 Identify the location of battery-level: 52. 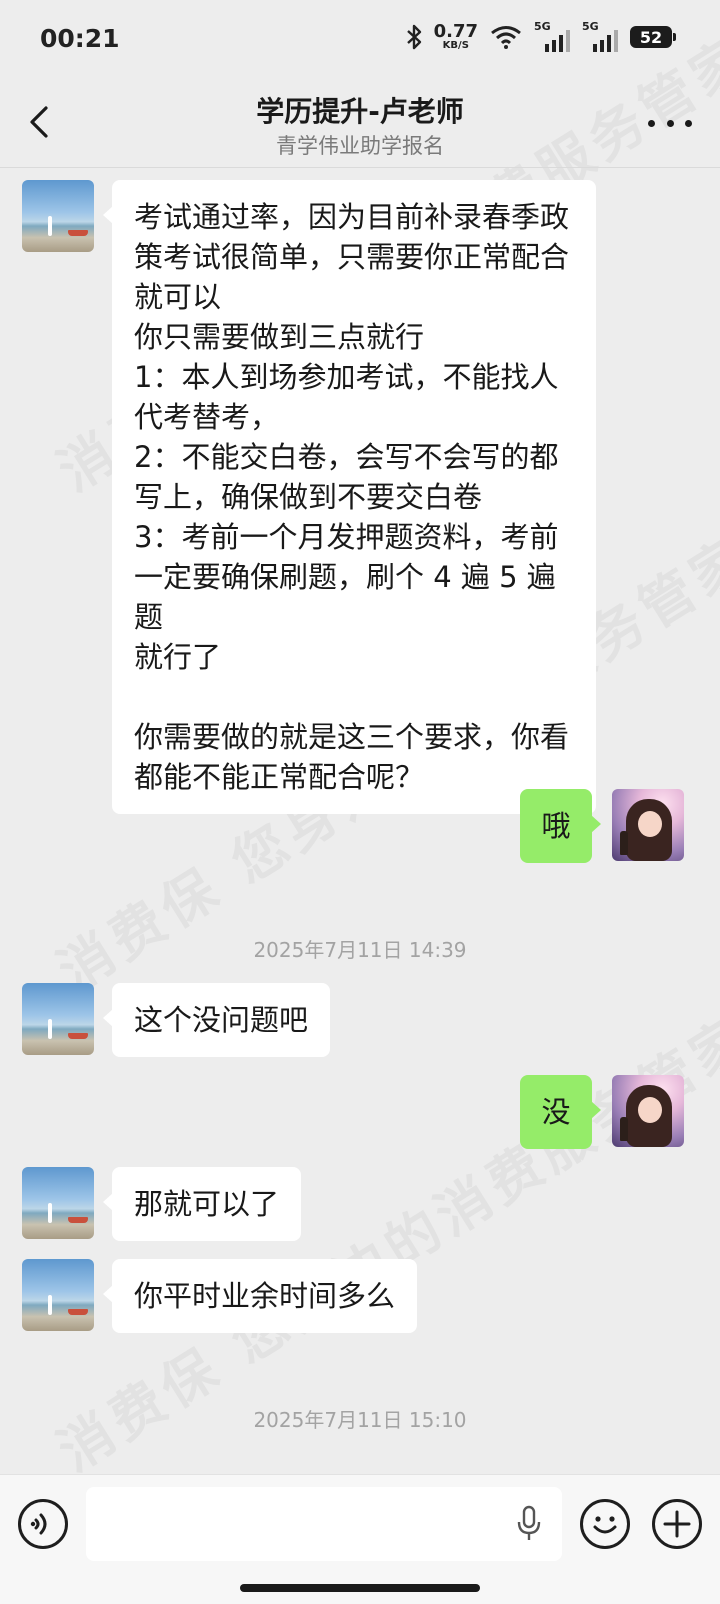
(651, 37).